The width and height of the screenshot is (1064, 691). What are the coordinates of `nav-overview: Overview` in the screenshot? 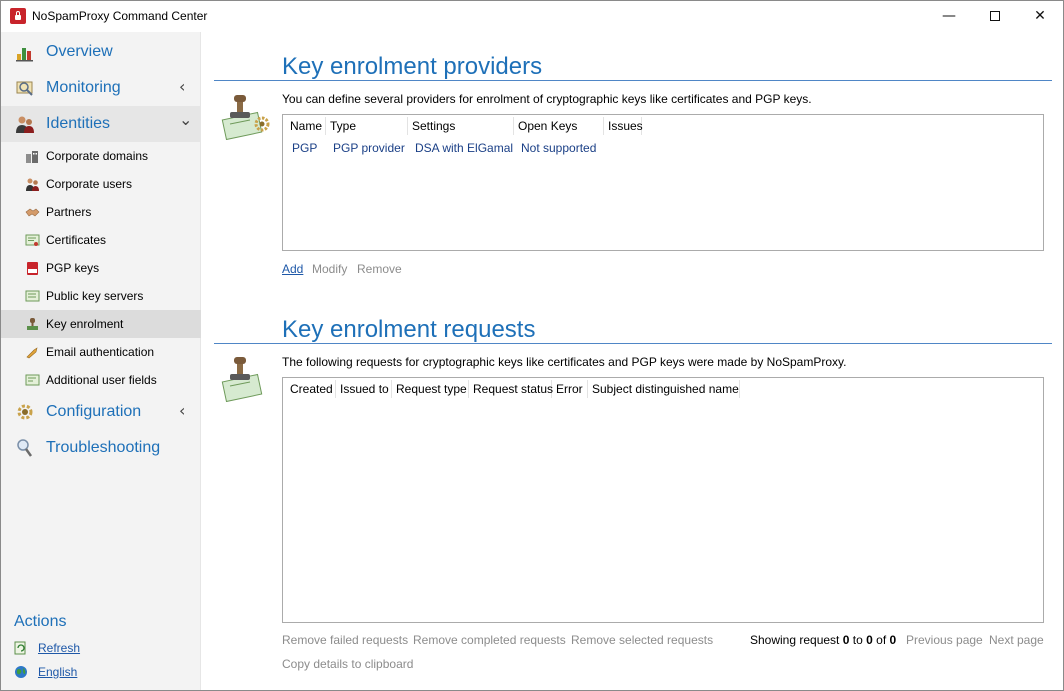 It's located at (101, 52).